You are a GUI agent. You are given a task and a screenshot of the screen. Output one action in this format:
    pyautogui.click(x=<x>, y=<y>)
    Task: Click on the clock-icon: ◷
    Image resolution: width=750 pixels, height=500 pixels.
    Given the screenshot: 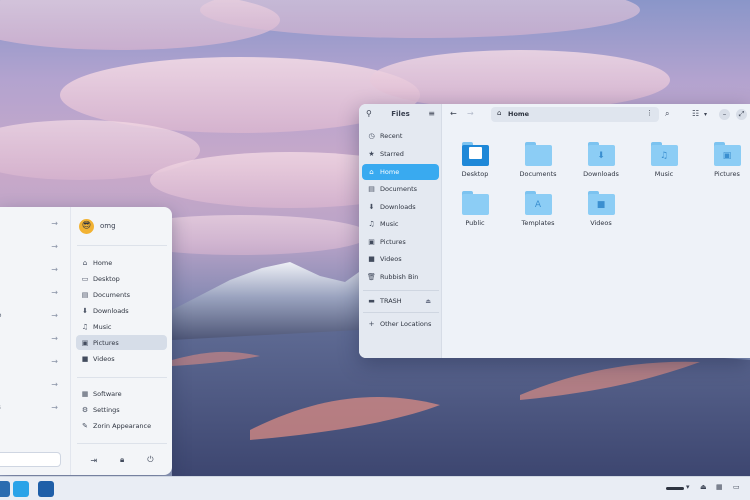 What is the action you would take?
    pyautogui.click(x=371, y=136)
    